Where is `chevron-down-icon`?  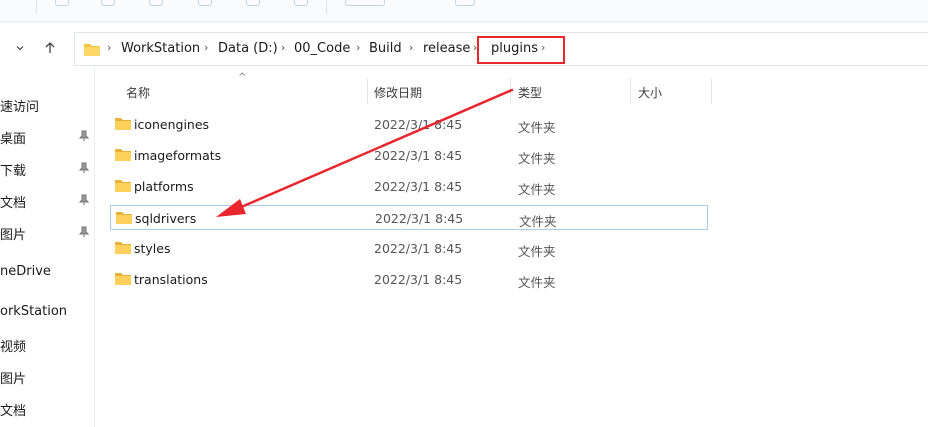
chevron-down-icon is located at coordinates (20, 48).